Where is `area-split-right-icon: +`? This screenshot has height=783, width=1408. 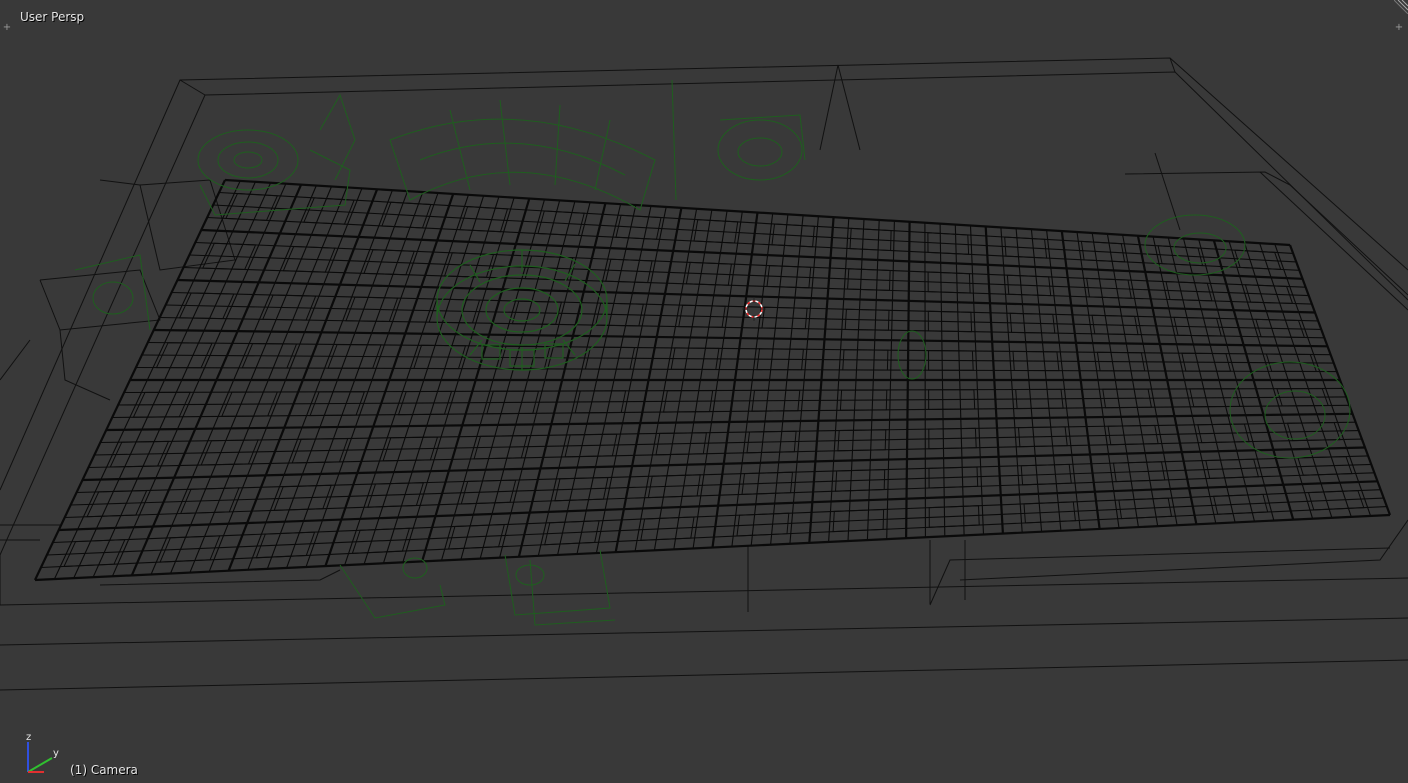
area-split-right-icon: + is located at coordinates (1399, 28).